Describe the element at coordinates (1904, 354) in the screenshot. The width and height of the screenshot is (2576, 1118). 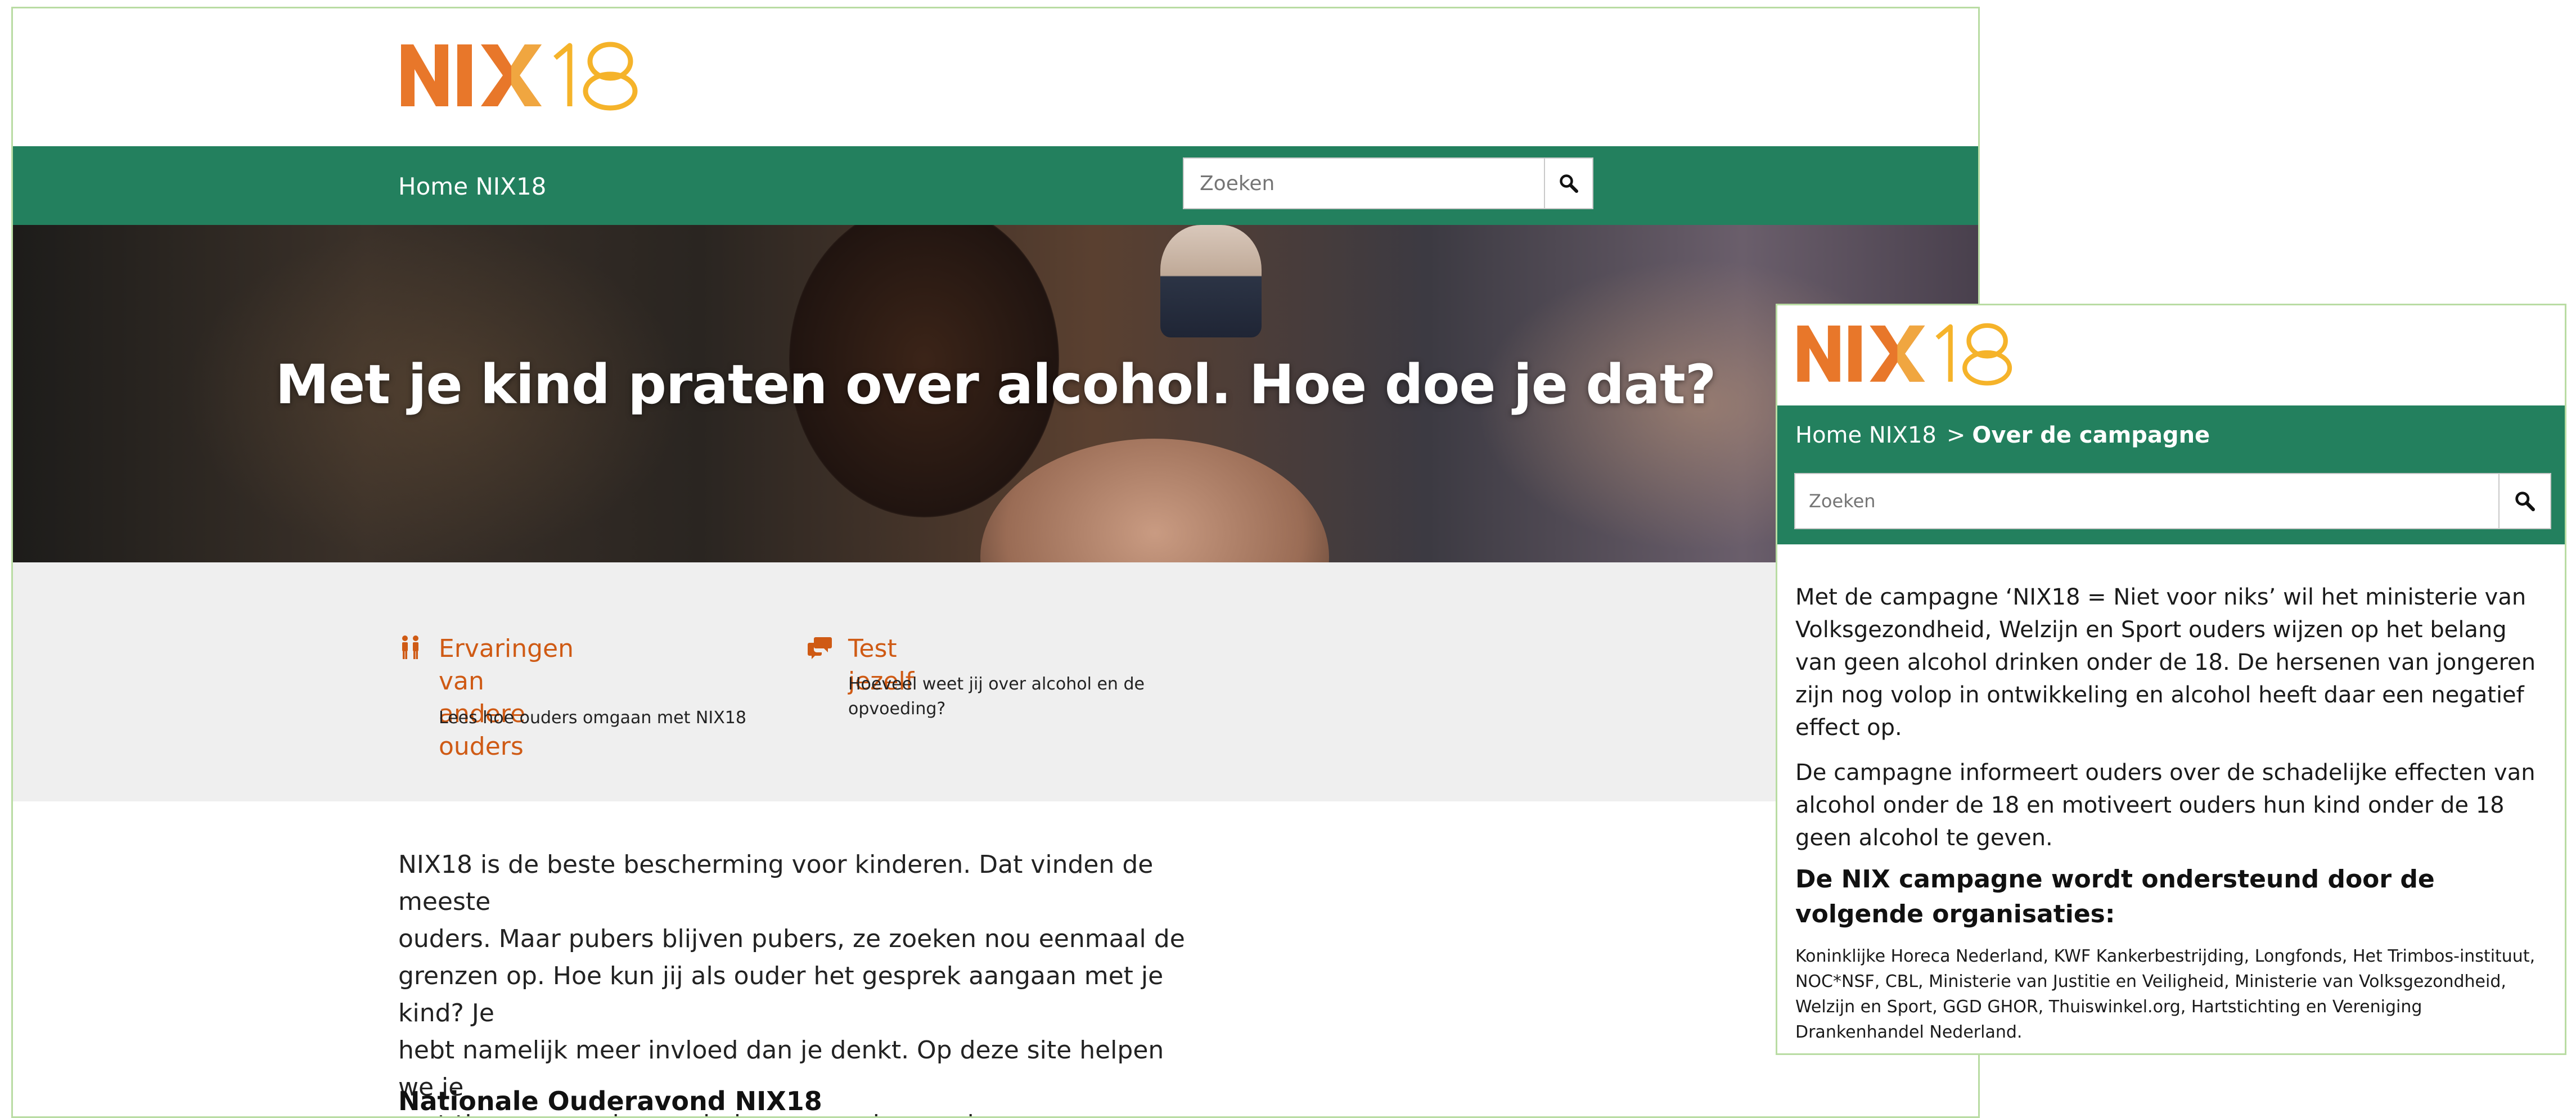
I see `nix18-logo-mobile-graphic` at that location.